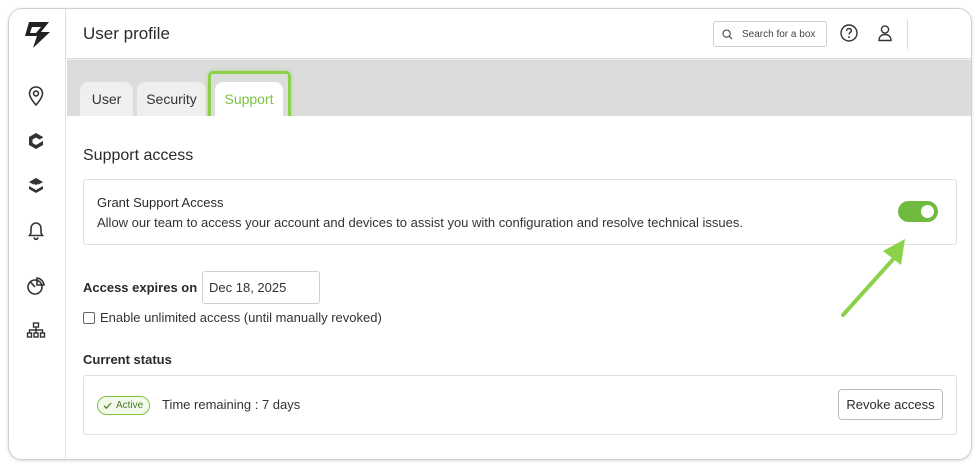 The width and height of the screenshot is (980, 468). What do you see at coordinates (907, 34) in the screenshot?
I see `header-divider` at bounding box center [907, 34].